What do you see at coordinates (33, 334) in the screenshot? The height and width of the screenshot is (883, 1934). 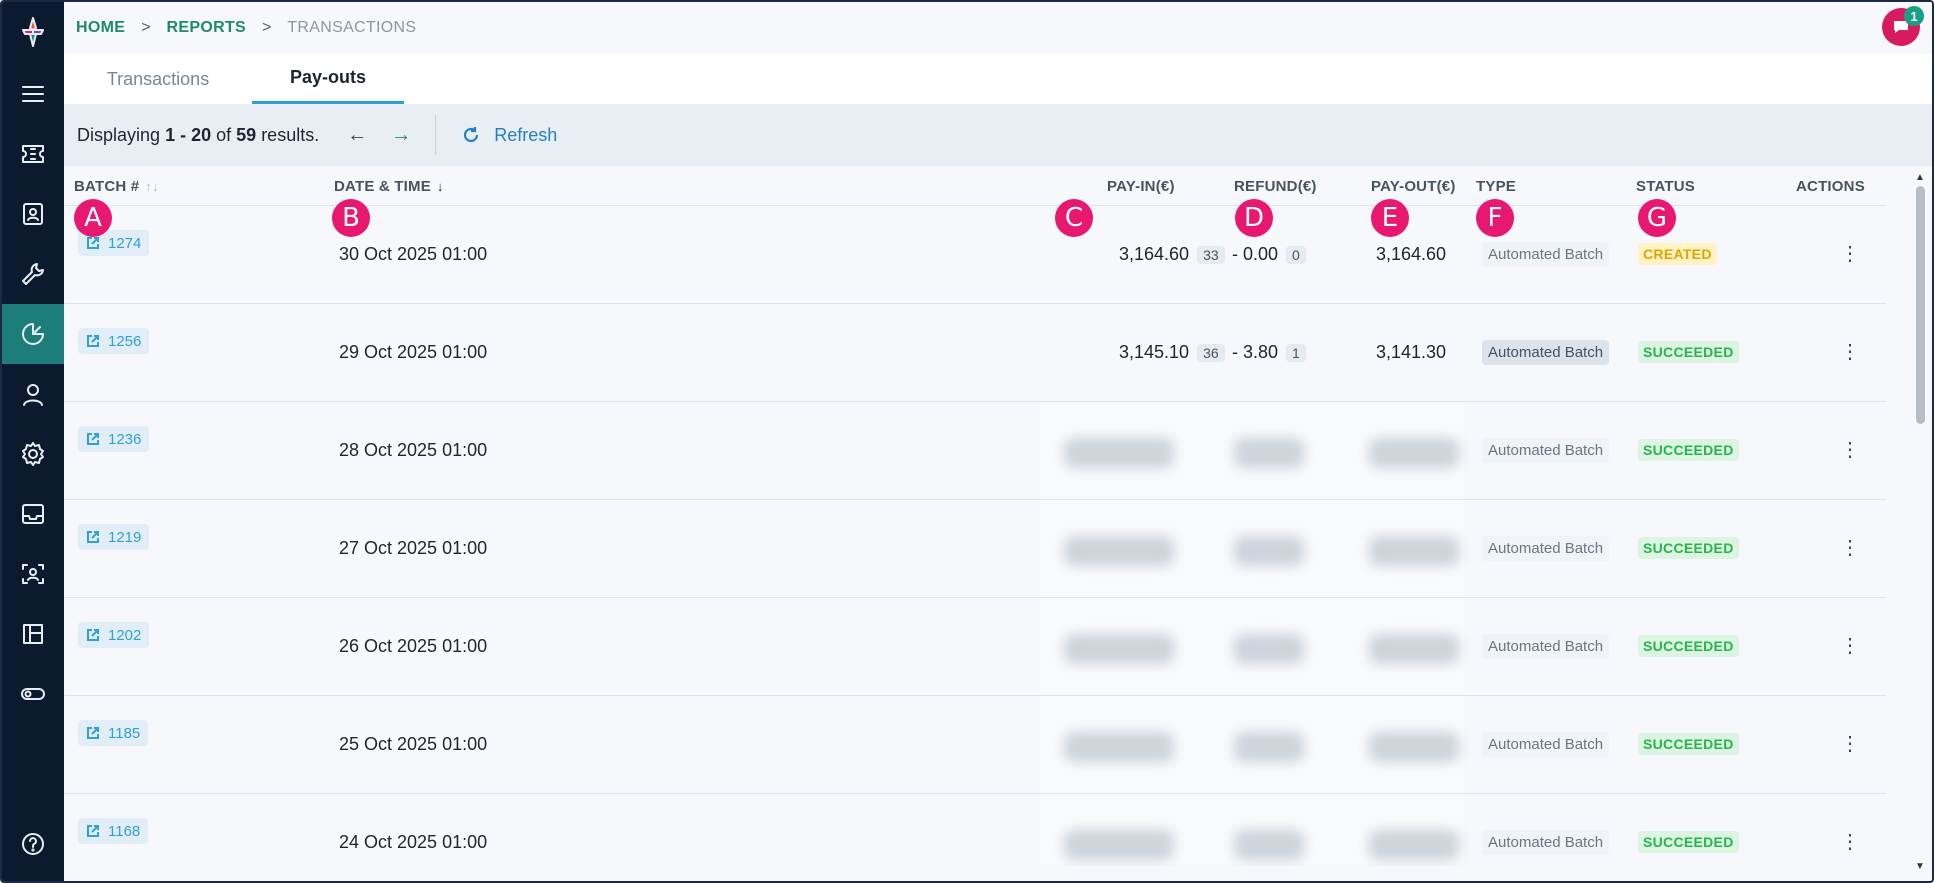 I see `sidebar-item-reports` at bounding box center [33, 334].